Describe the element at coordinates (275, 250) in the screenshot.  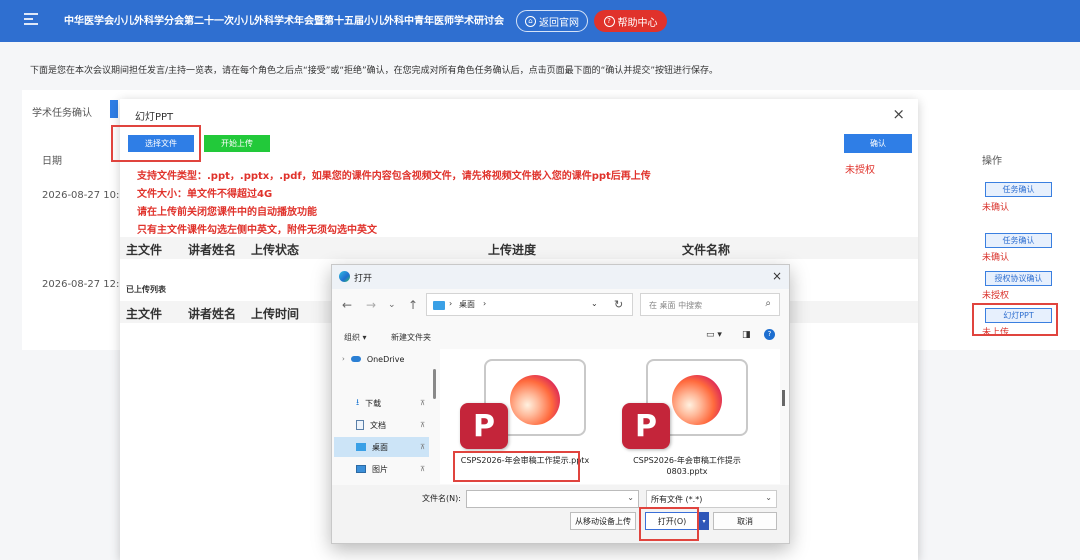
I see `header-upload-status: 上传状态` at that location.